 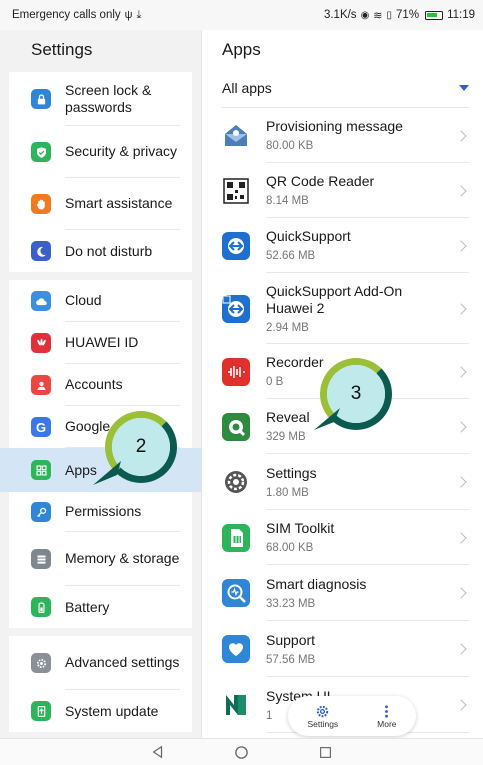 I want to click on app-size: 52.66 MB, so click(x=291, y=256).